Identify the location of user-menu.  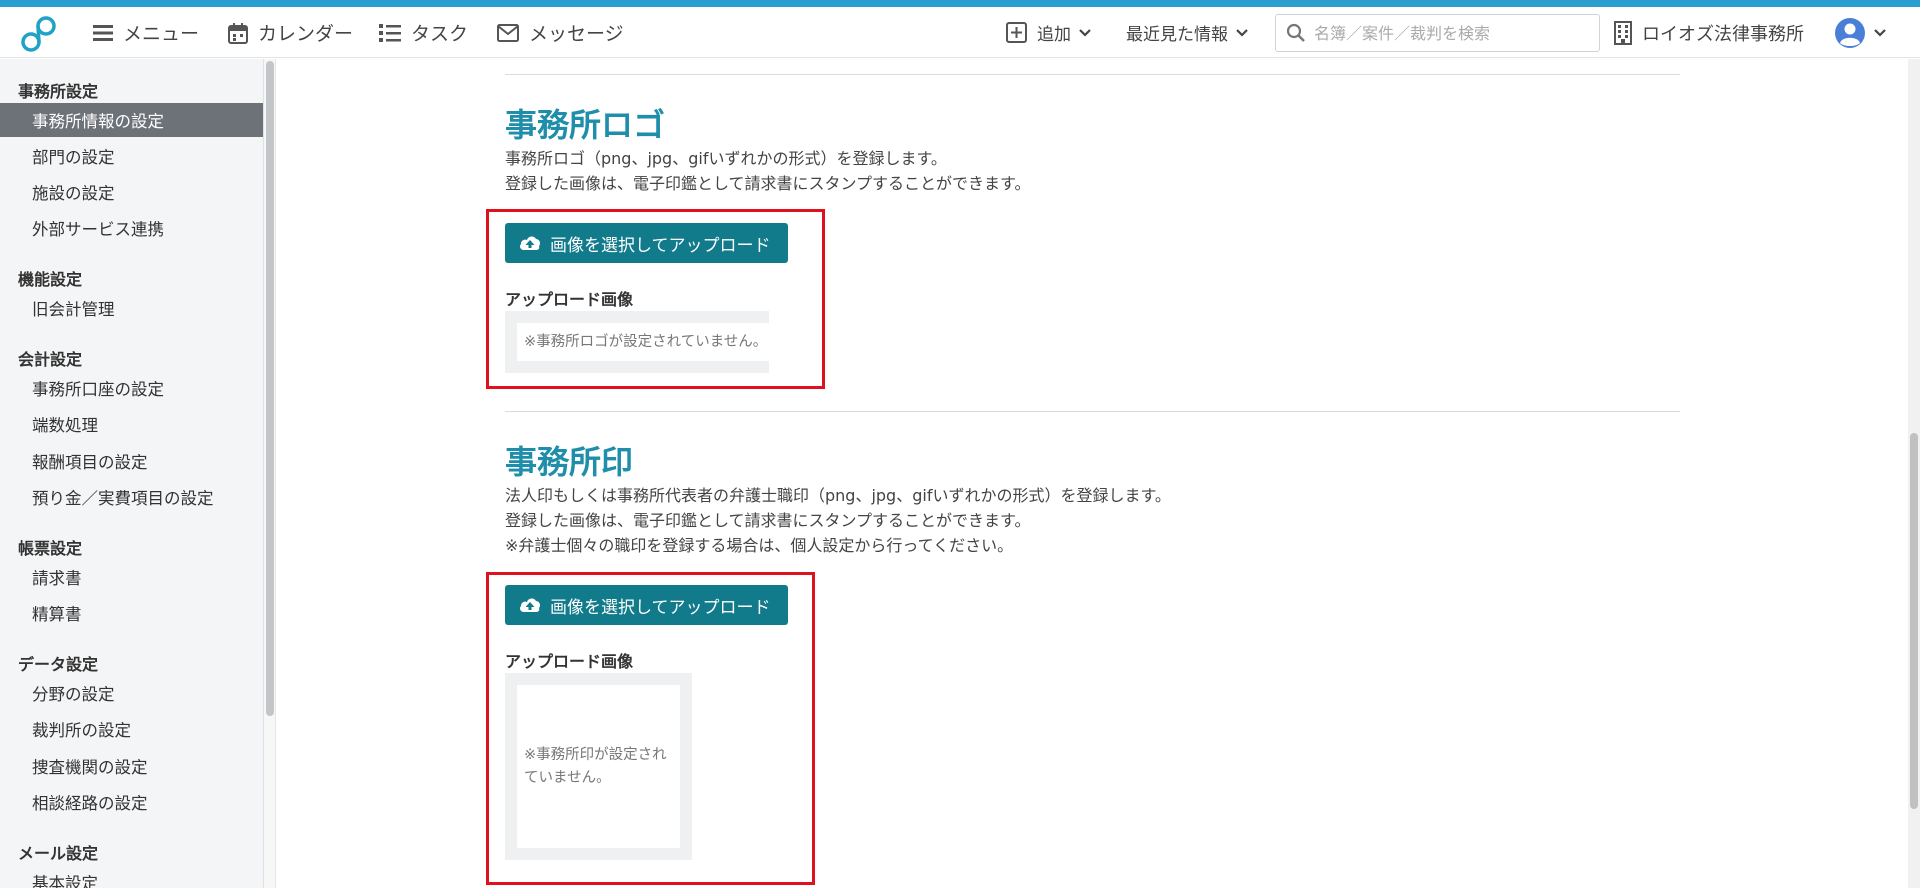
(1860, 32).